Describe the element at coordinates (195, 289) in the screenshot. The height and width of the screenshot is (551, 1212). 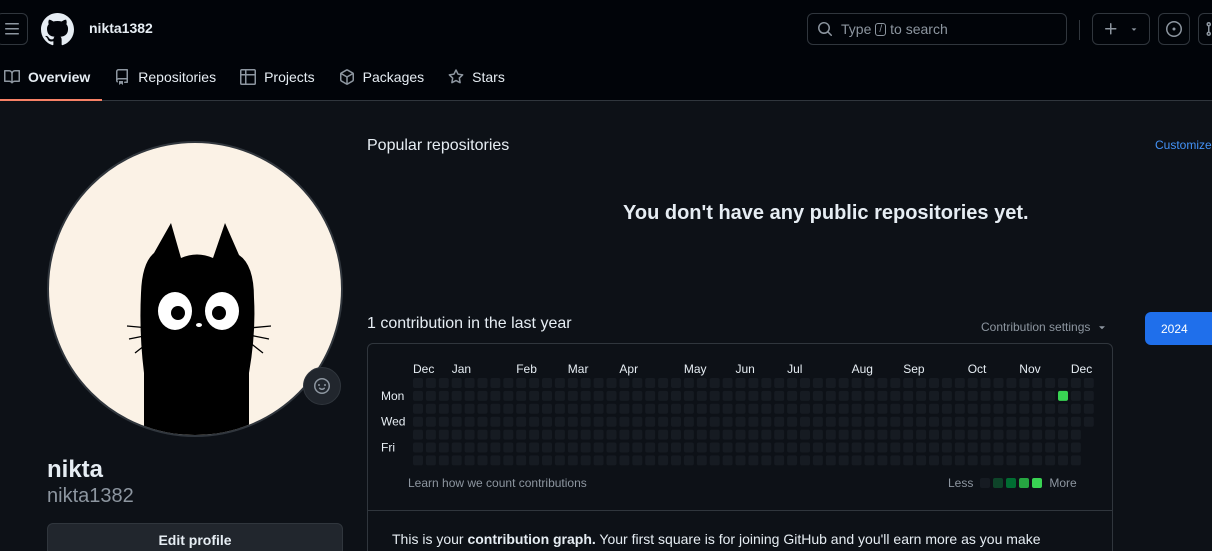
I see `avatar` at that location.